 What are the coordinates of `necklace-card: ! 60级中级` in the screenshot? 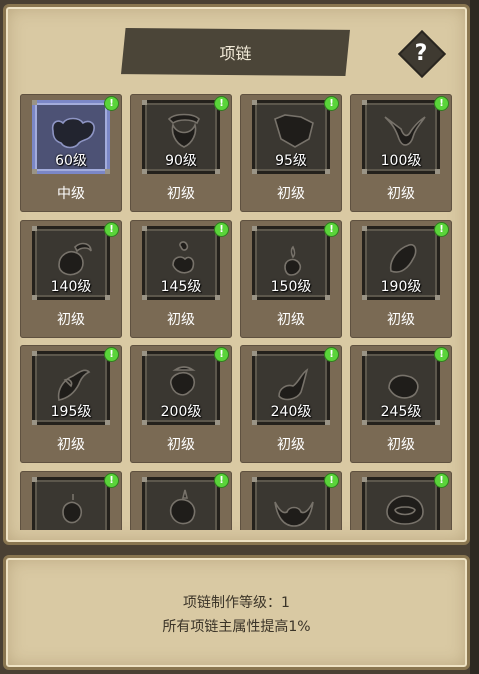 It's located at (71, 153).